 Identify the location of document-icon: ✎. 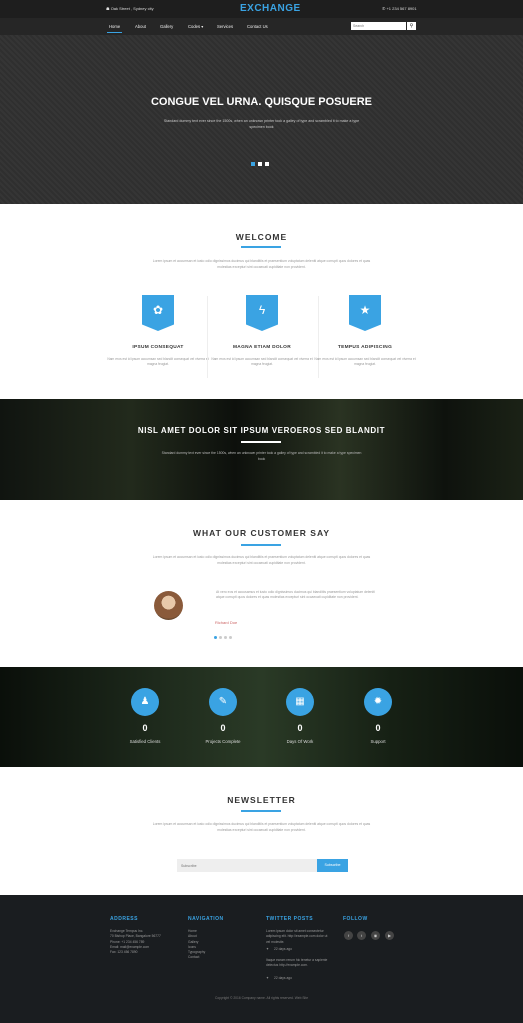
(223, 702).